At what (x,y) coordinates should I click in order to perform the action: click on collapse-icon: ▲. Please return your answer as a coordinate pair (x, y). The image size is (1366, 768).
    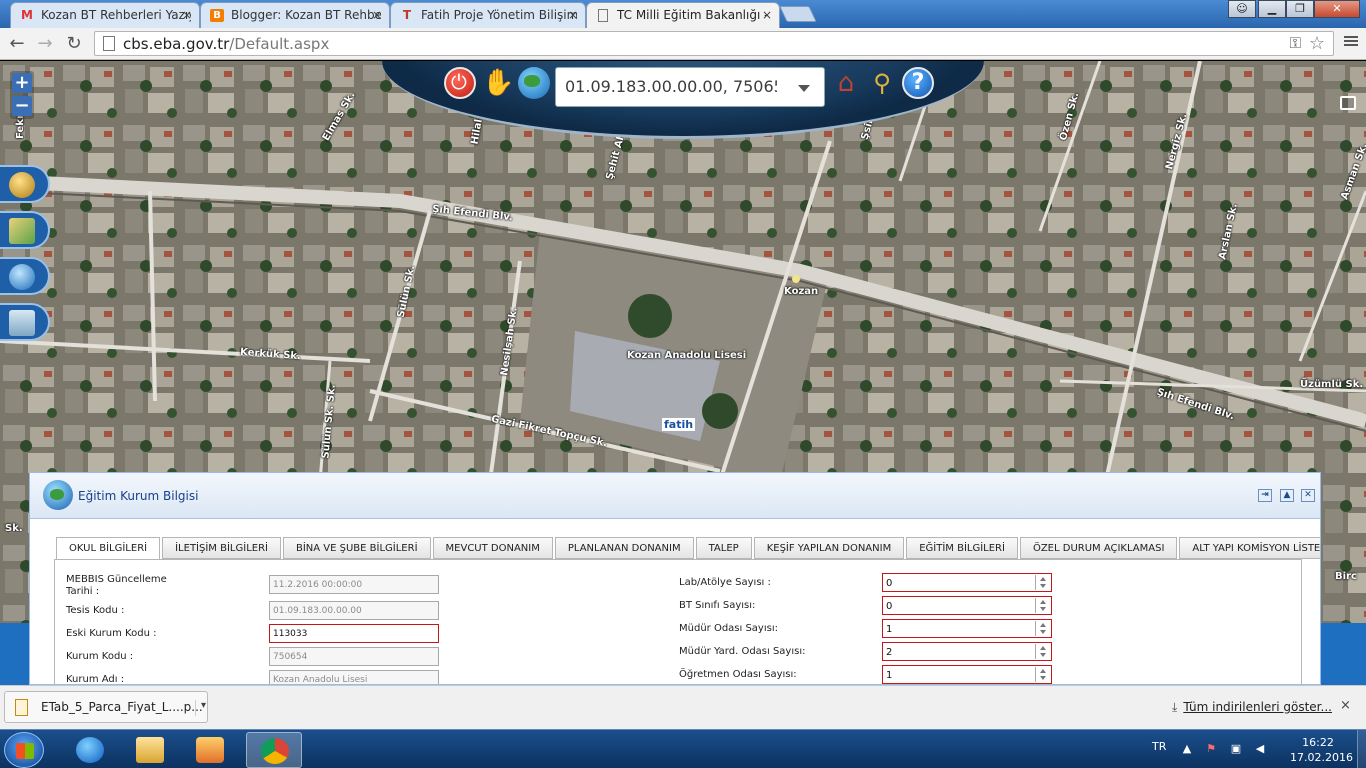
    Looking at the image, I should click on (1287, 495).